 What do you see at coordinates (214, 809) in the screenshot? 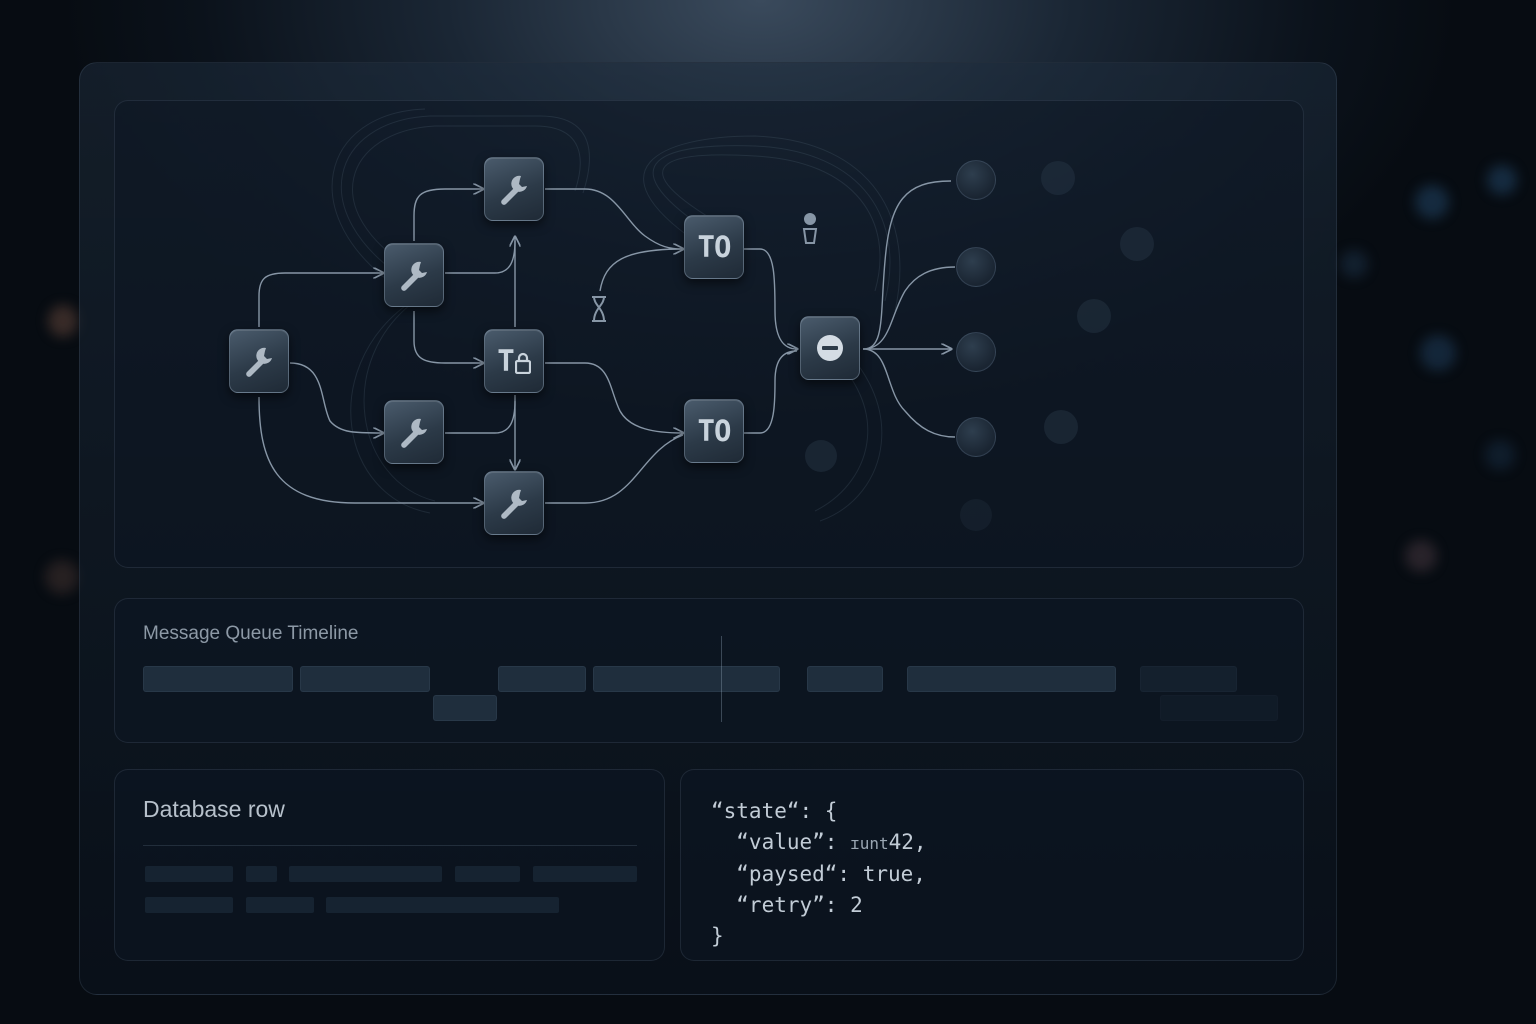
I see `database-title: Database row` at bounding box center [214, 809].